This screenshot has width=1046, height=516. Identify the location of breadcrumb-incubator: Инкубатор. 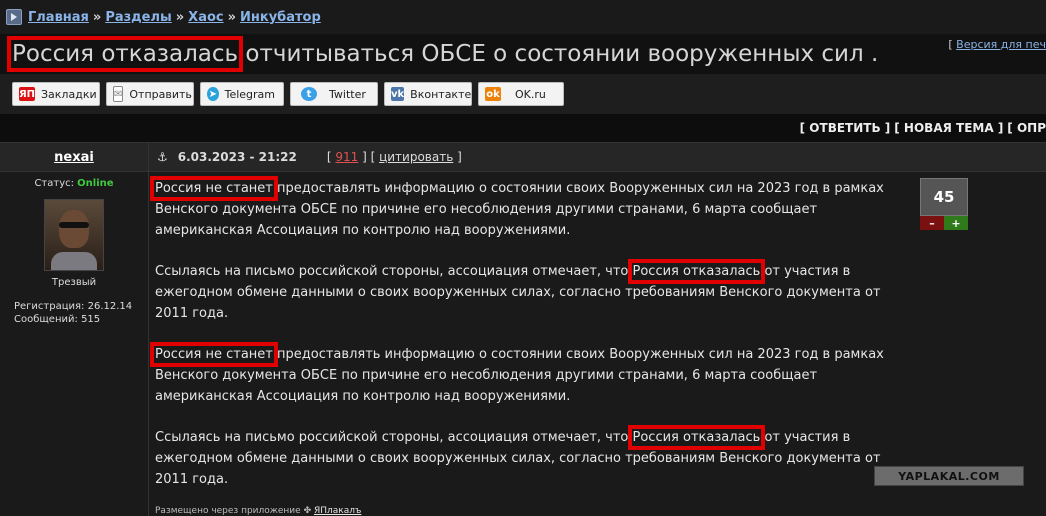
(280, 17).